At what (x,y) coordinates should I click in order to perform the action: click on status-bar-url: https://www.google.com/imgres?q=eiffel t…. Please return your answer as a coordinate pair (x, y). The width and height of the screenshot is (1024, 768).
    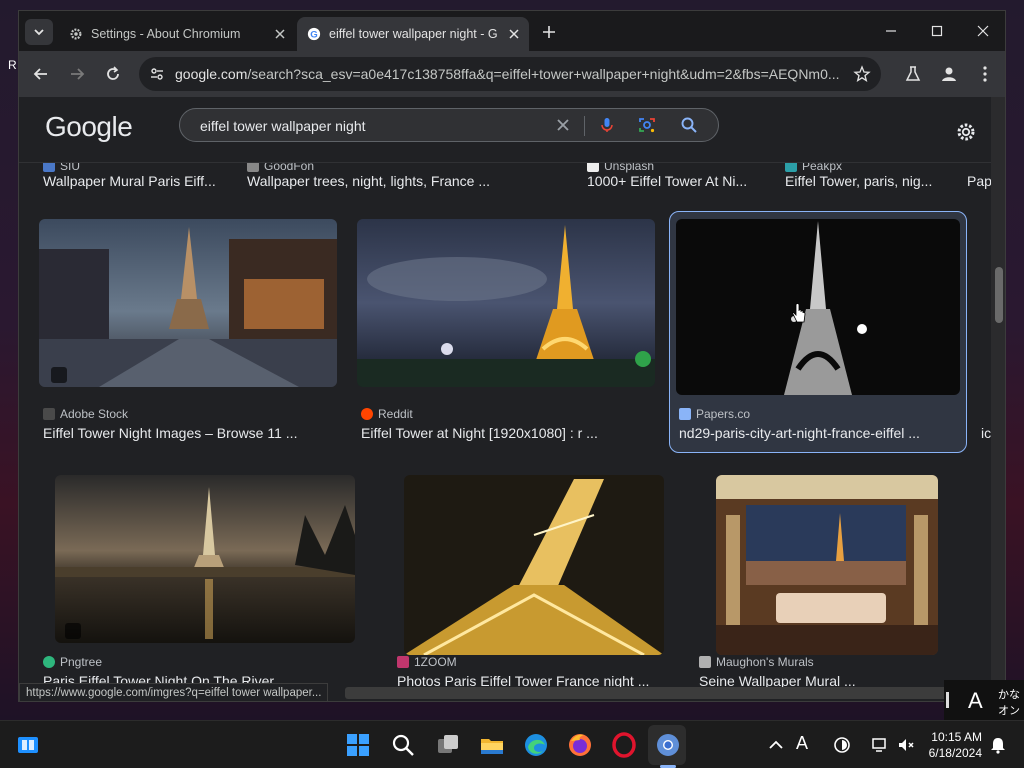
    Looking at the image, I should click on (174, 692).